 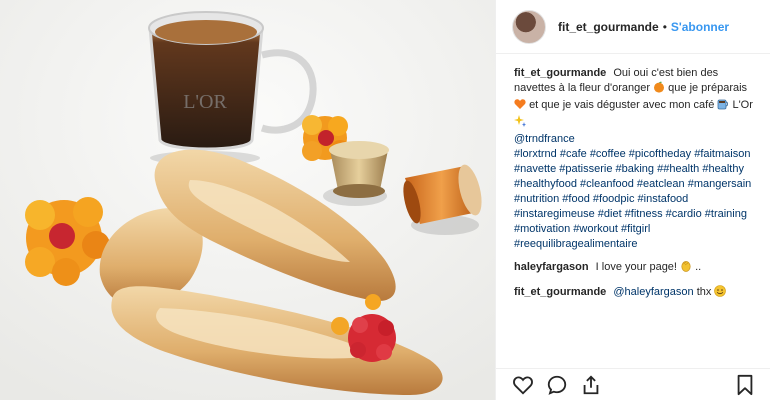 What do you see at coordinates (557, 385) in the screenshot?
I see `comment-icon` at bounding box center [557, 385].